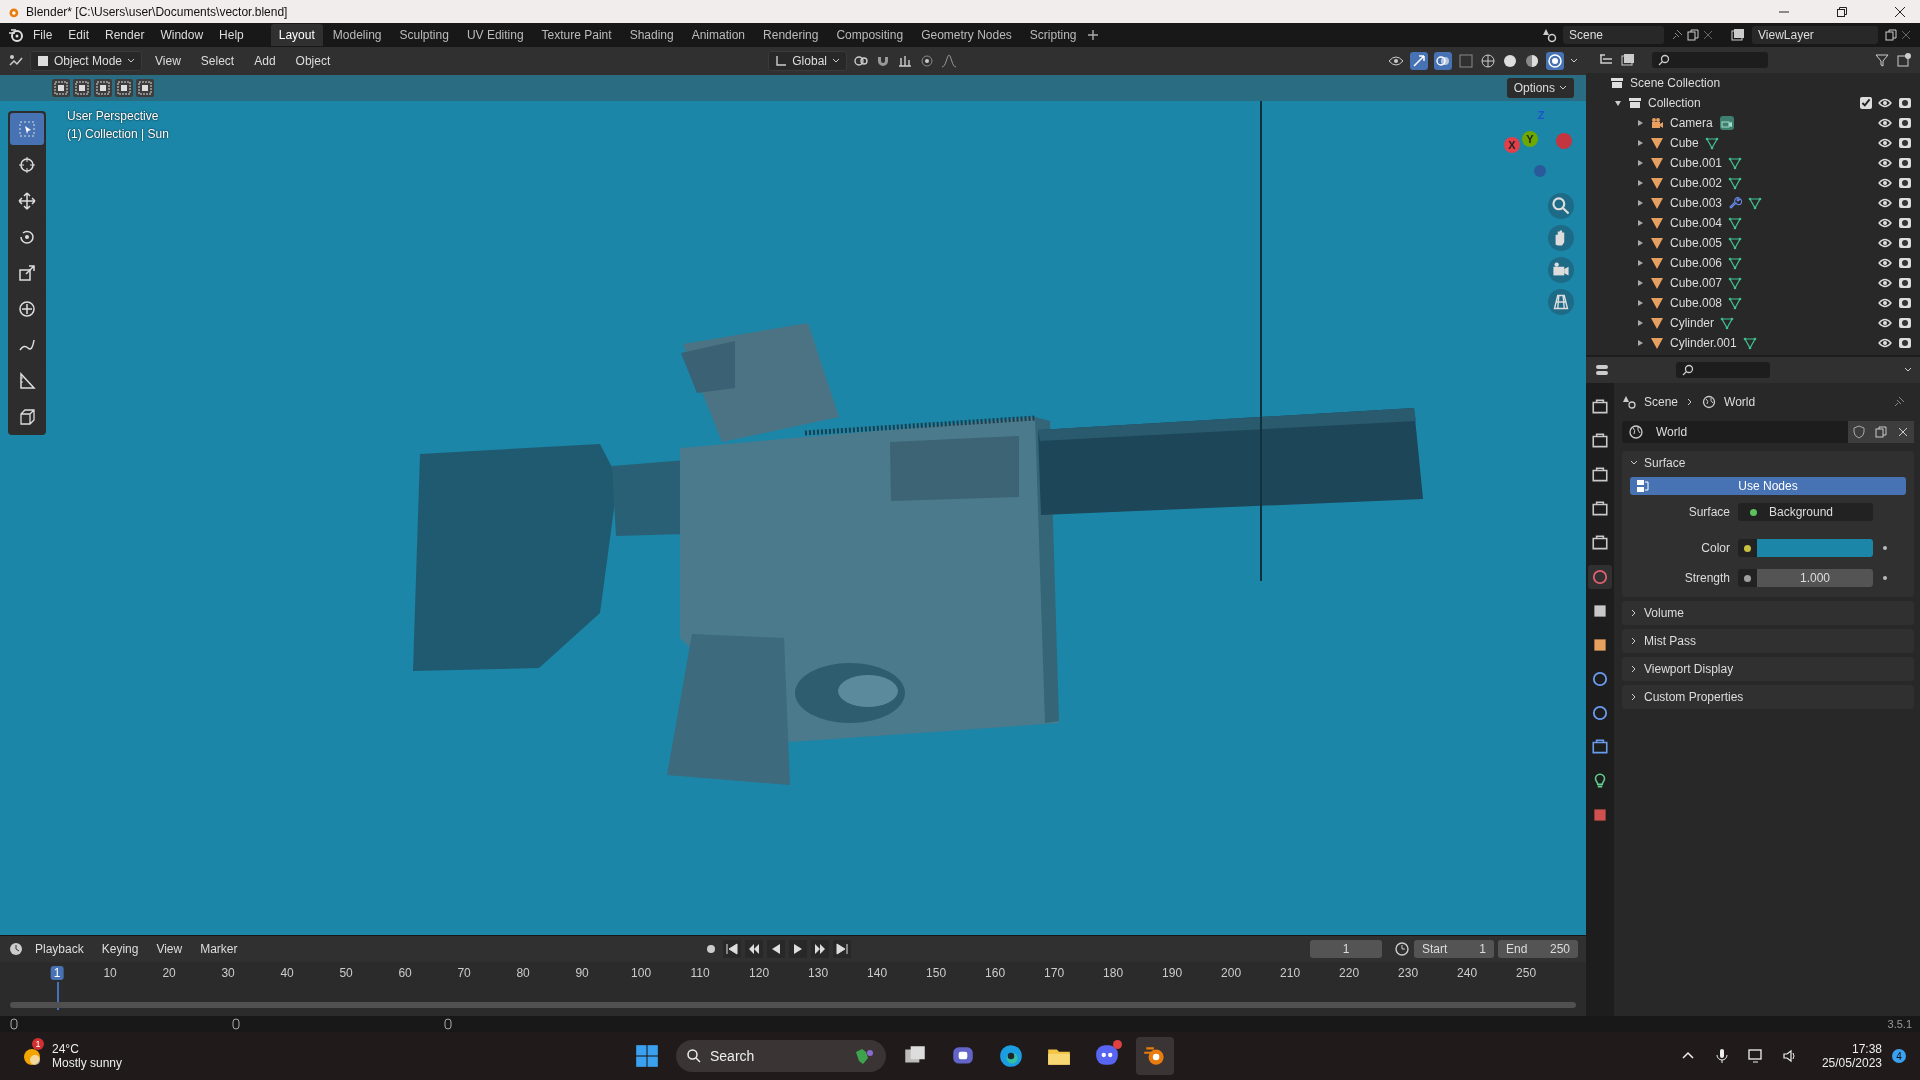 Image resolution: width=1920 pixels, height=1080 pixels. What do you see at coordinates (217, 61) in the screenshot?
I see `menu-item: Select` at bounding box center [217, 61].